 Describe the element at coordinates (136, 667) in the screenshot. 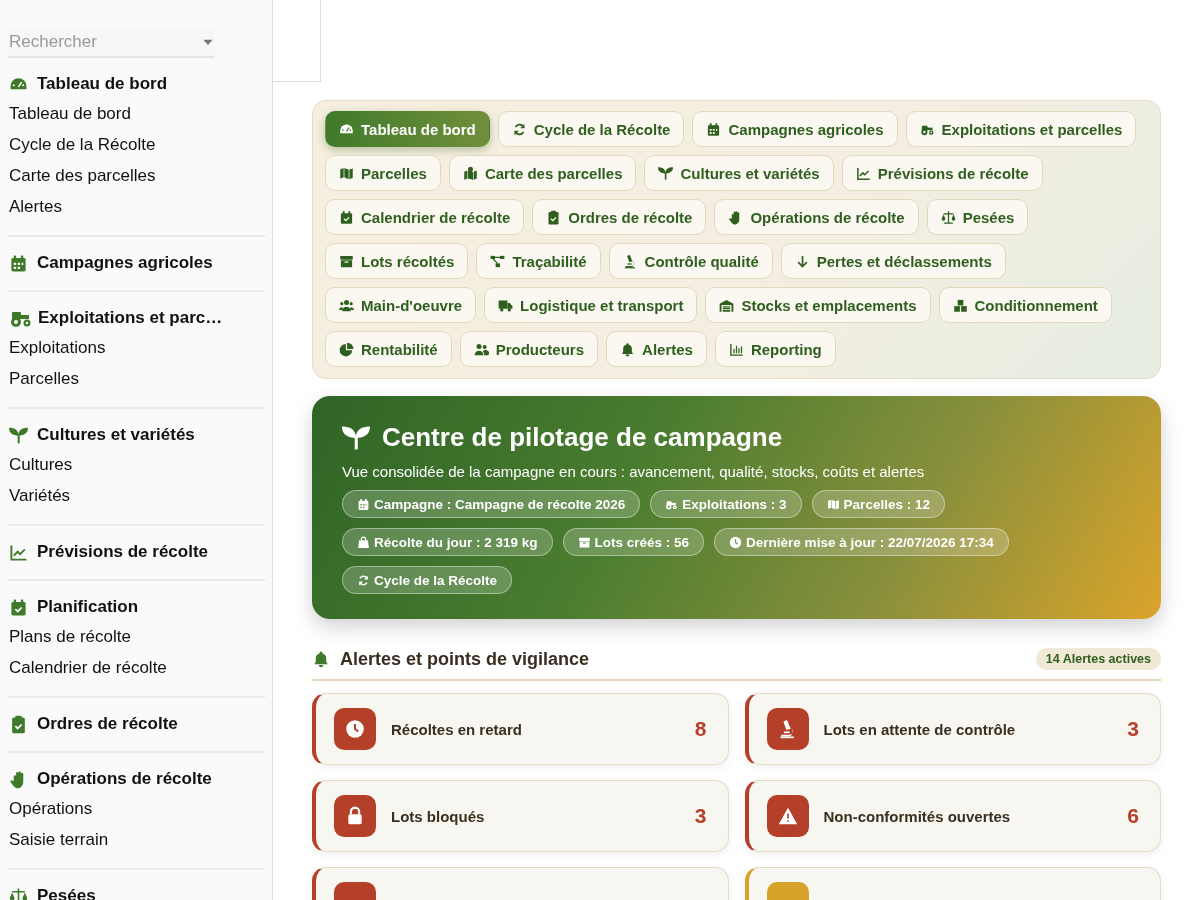

I see `sidebar-item: Calendrier de récolte` at that location.